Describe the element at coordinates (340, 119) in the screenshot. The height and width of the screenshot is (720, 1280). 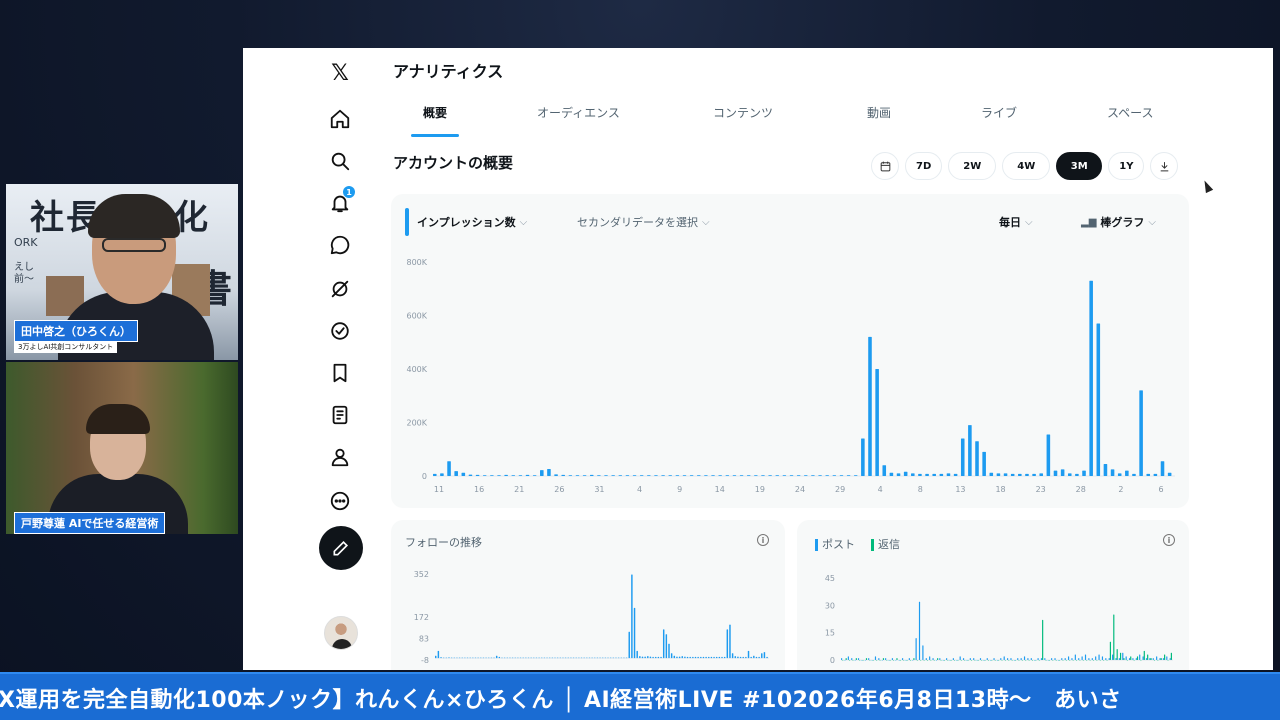
I see `home-icon` at that location.